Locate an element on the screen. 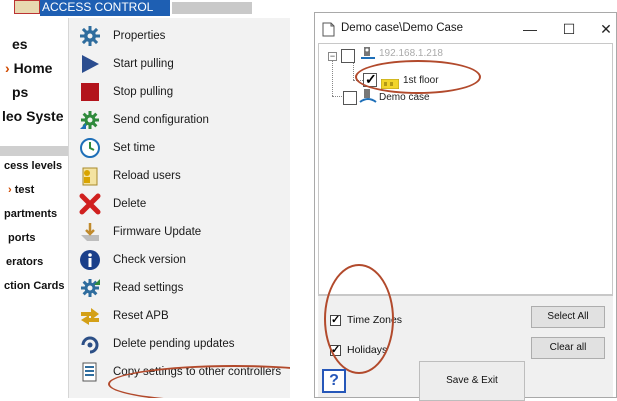  help-button: ? is located at coordinates (334, 381).